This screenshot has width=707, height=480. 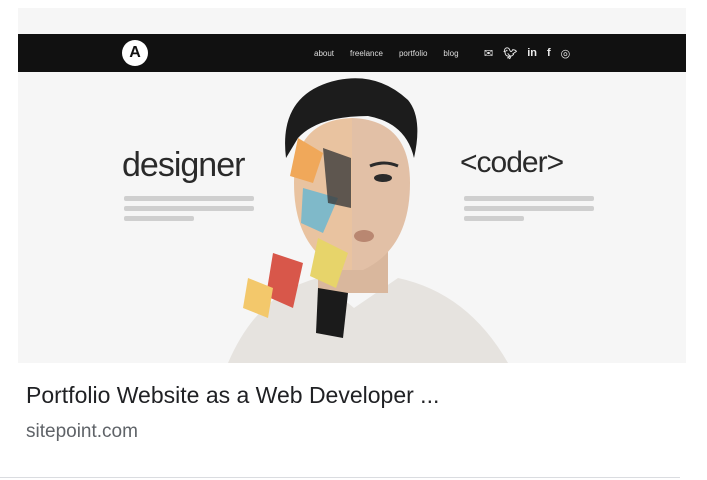 I want to click on headline-designer: designer, so click(x=183, y=165).